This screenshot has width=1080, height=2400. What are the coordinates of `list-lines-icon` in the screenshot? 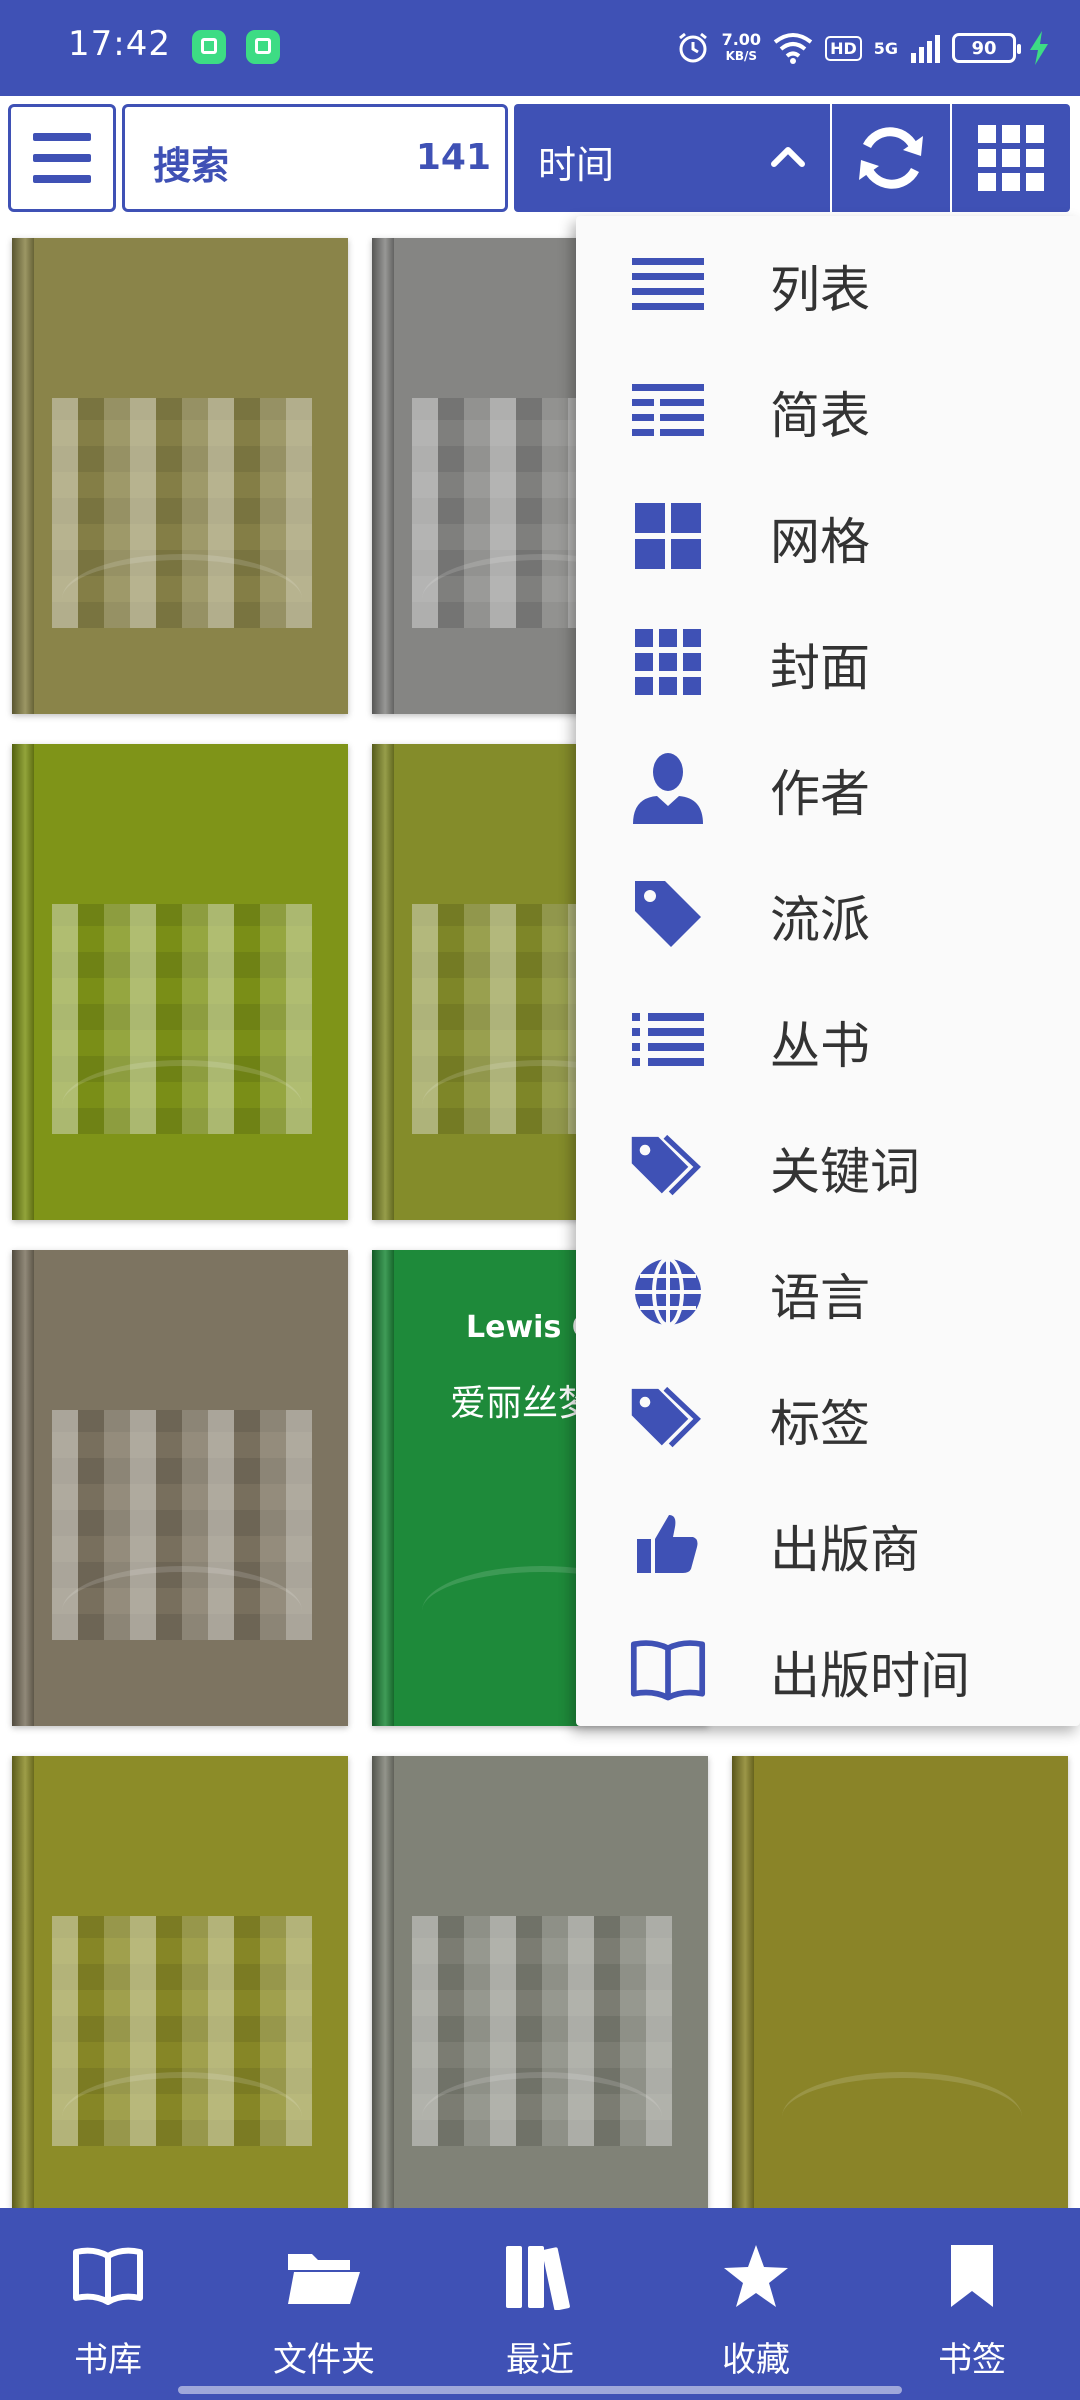 It's located at (668, 284).